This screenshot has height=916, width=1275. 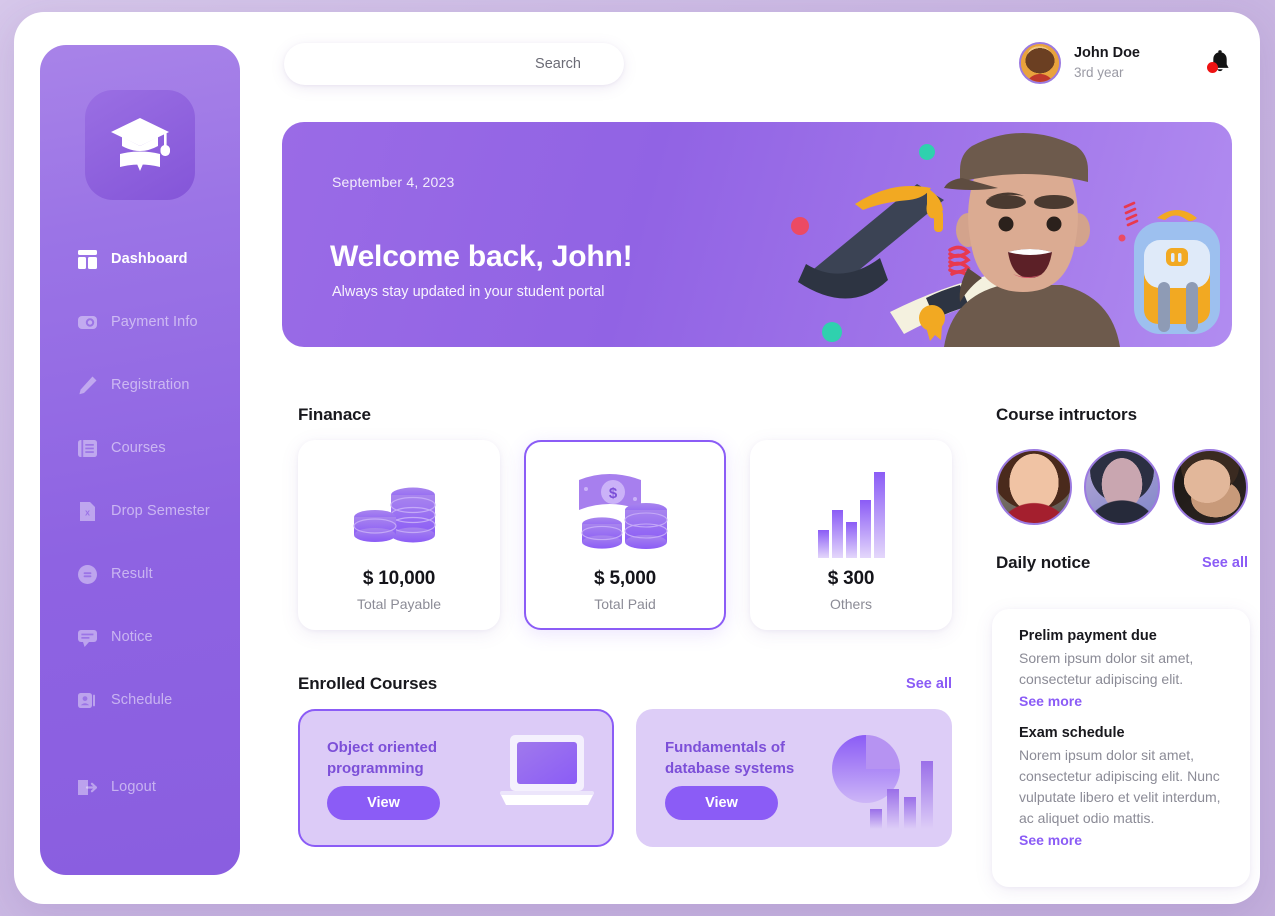 I want to click on file-x-icon: x, so click(x=87, y=511).